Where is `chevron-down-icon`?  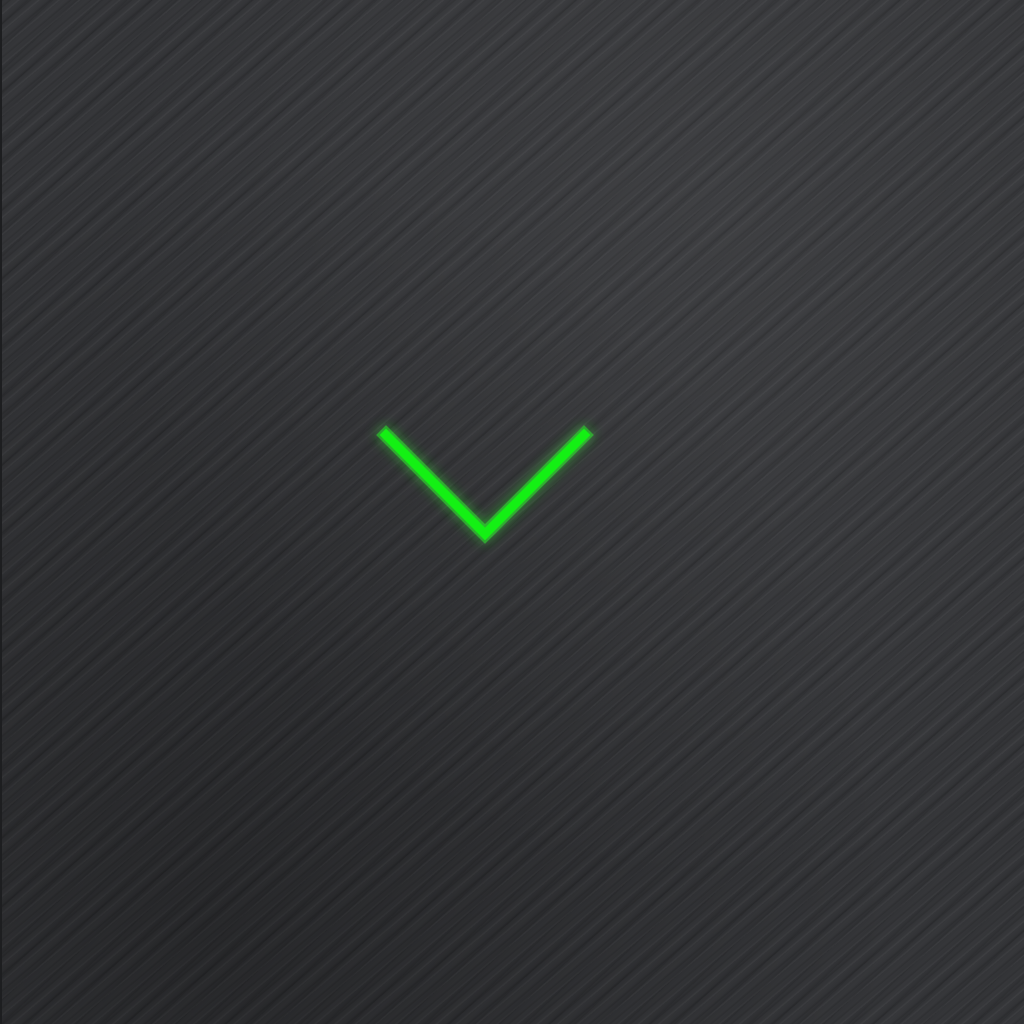
chevron-down-icon is located at coordinates (485, 484).